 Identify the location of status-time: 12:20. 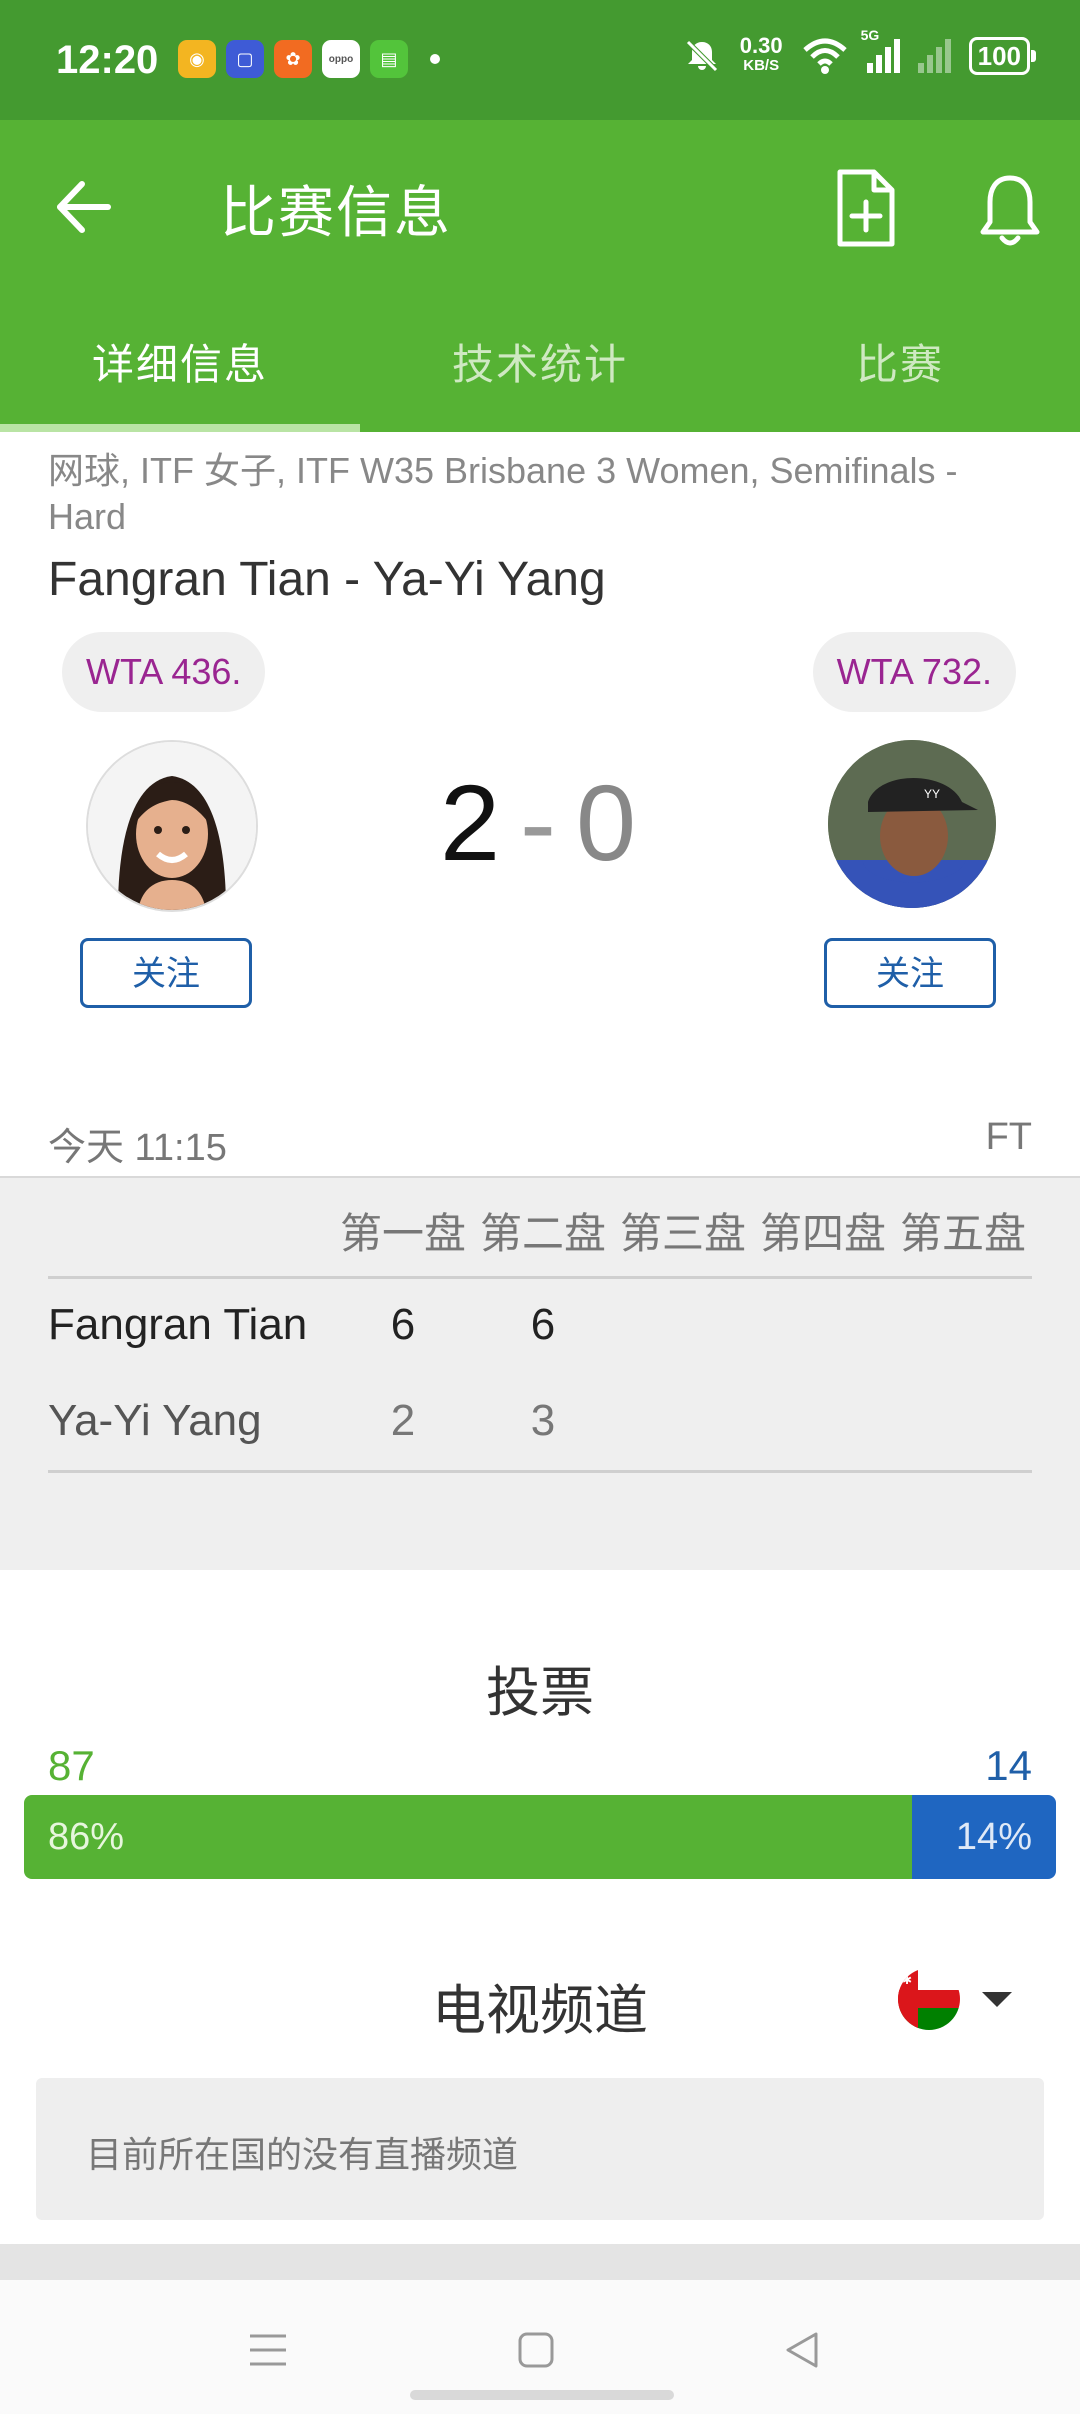
(107, 60).